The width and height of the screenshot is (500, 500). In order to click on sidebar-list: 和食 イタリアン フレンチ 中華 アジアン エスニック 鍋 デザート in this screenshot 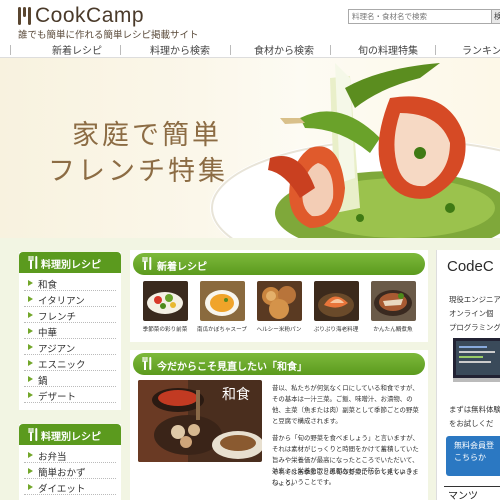, I will do `click(70, 340)`.